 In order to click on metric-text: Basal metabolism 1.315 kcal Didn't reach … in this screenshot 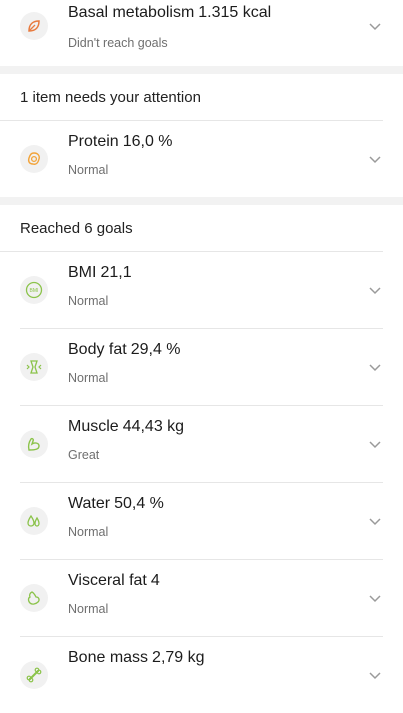, I will do `click(169, 27)`.